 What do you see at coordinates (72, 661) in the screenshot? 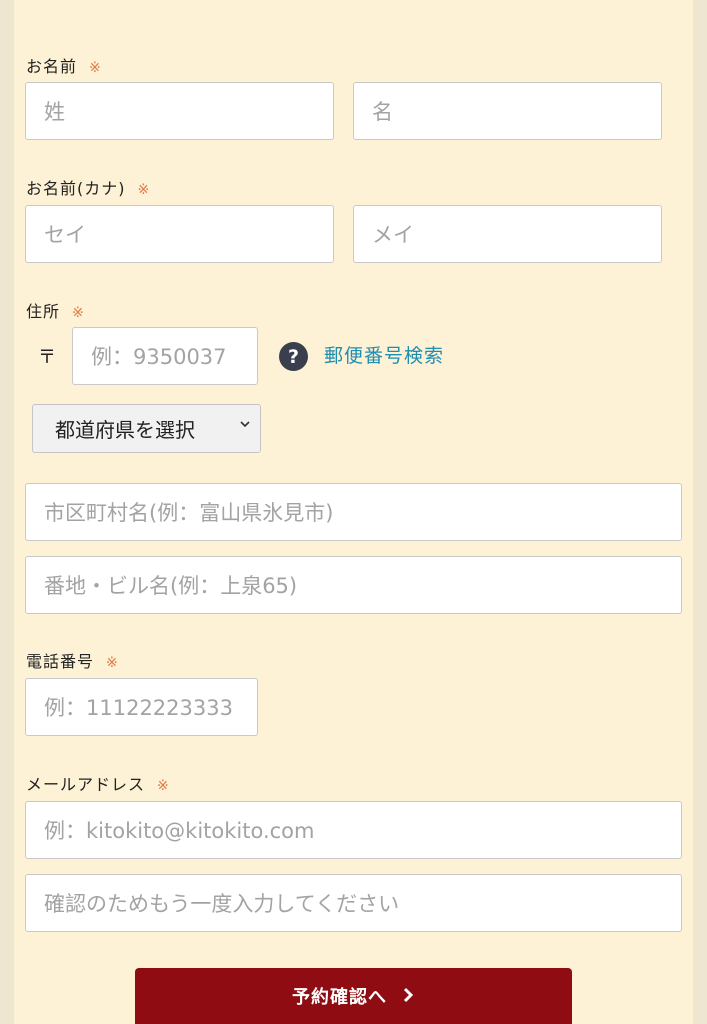
I see `phone-label: 電話番号 ※` at bounding box center [72, 661].